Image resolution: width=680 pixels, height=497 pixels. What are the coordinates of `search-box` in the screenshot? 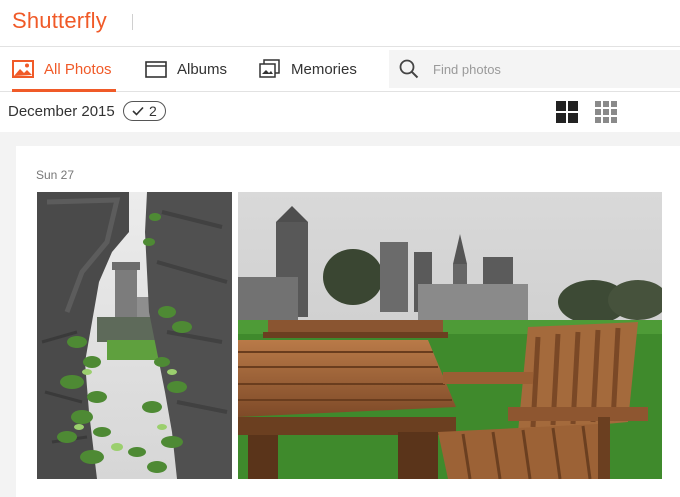 It's located at (534, 69).